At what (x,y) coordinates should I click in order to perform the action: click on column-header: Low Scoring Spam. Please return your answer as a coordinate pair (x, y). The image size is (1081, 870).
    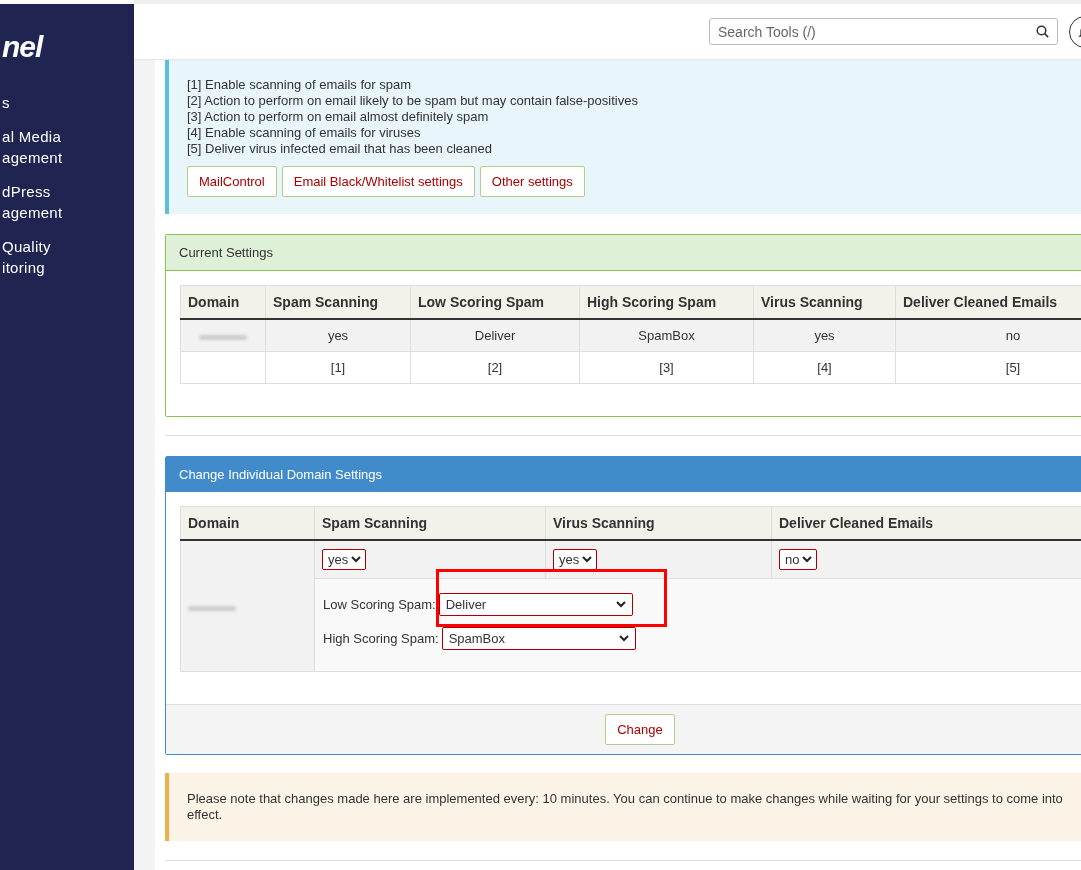
    Looking at the image, I should click on (495, 302).